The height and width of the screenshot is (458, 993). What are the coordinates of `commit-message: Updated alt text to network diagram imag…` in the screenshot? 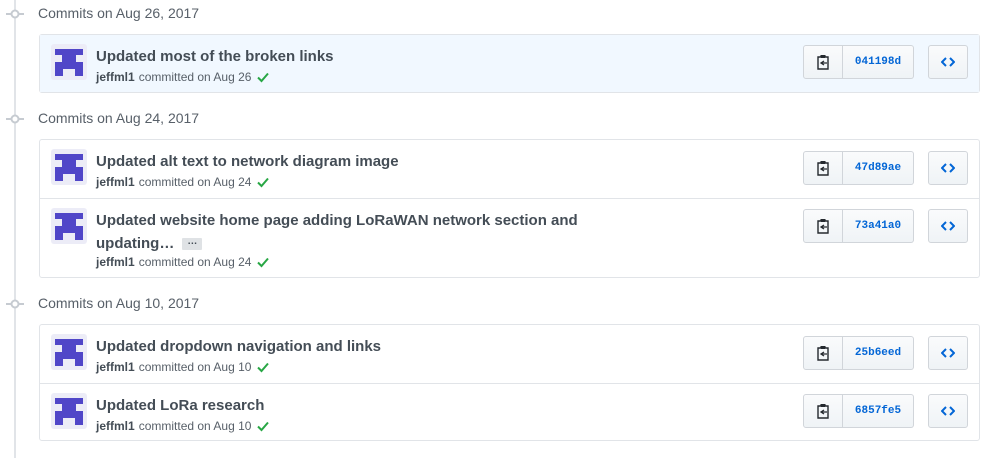 It's located at (346, 161).